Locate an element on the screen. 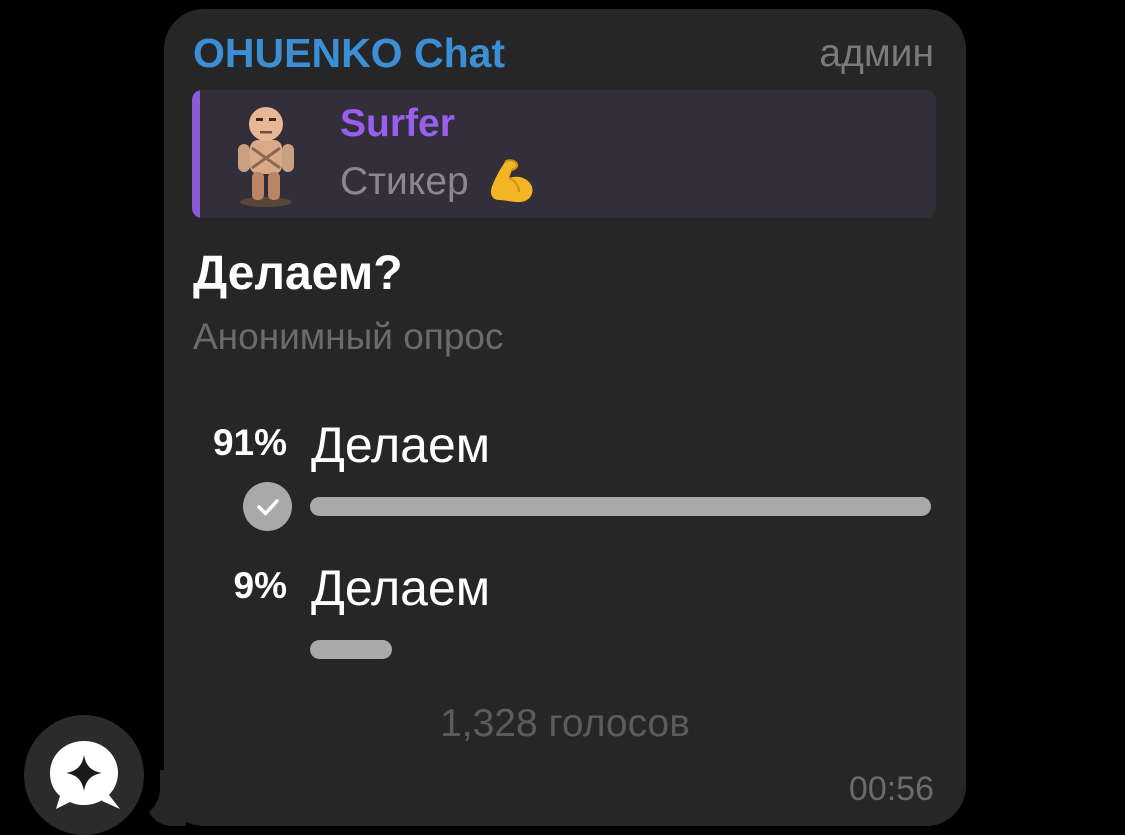 This screenshot has width=1125, height=835. ai-chat-sparkle-icon is located at coordinates (85, 775).